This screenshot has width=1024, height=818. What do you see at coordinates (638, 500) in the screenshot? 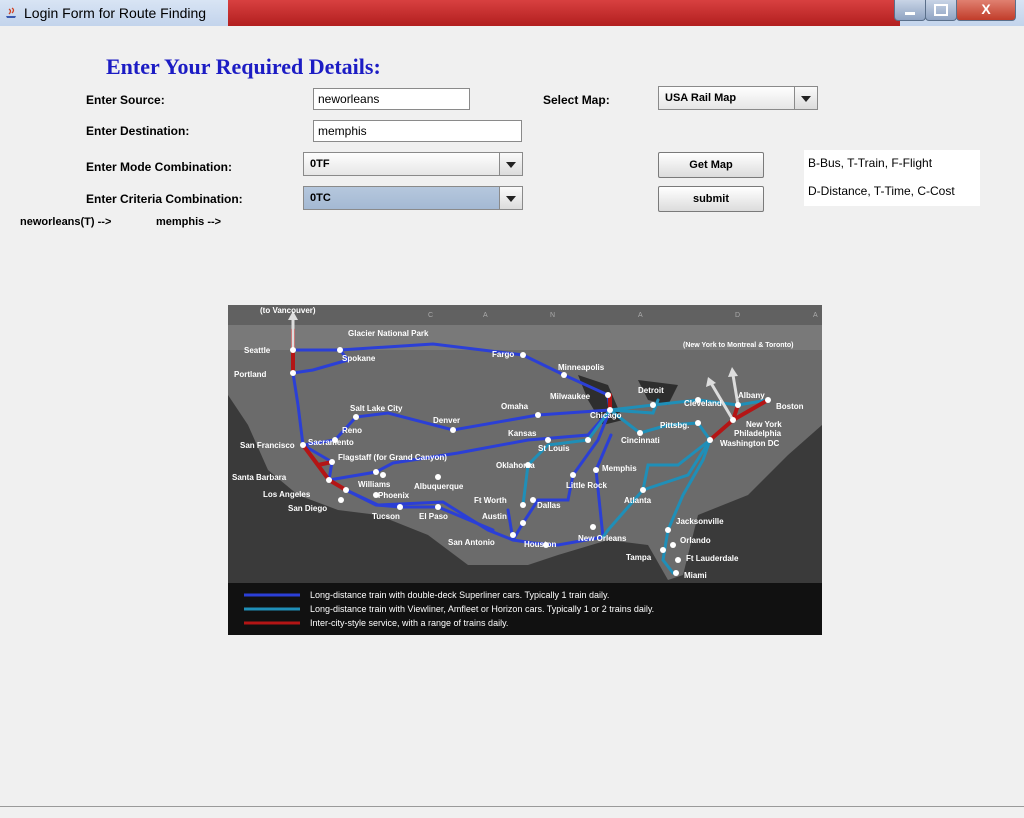
I see `city-label-atlanta: Atlanta` at bounding box center [638, 500].